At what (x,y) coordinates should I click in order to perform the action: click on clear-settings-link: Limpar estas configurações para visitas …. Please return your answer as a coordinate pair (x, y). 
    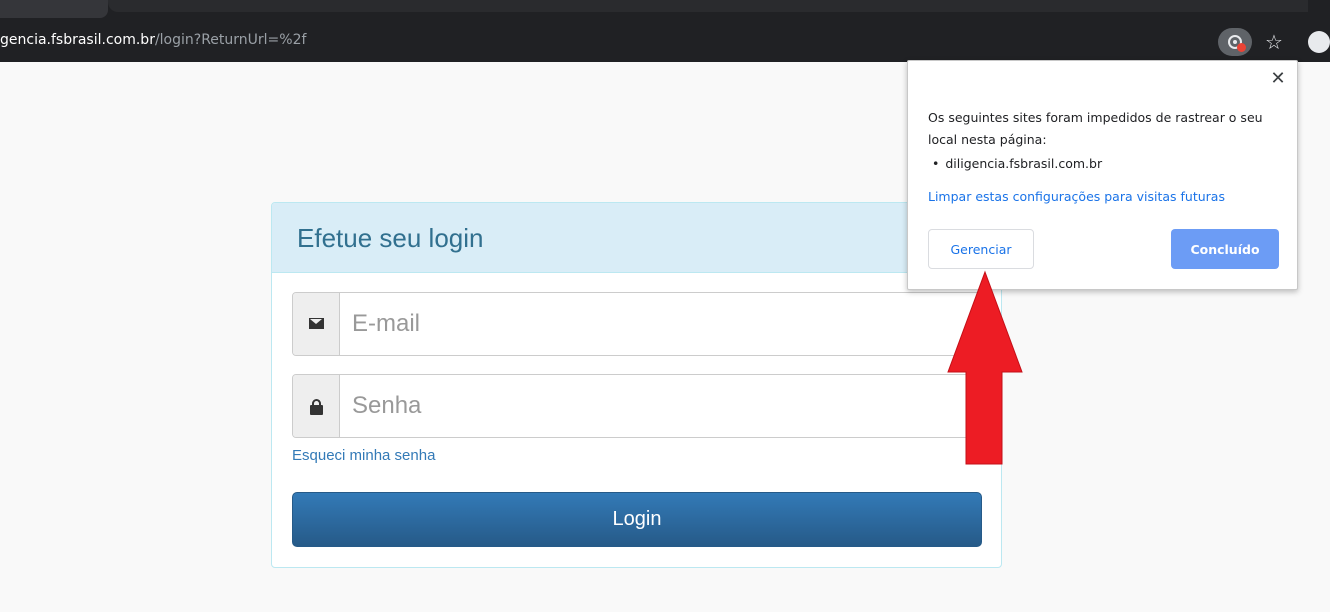
    Looking at the image, I should click on (1076, 196).